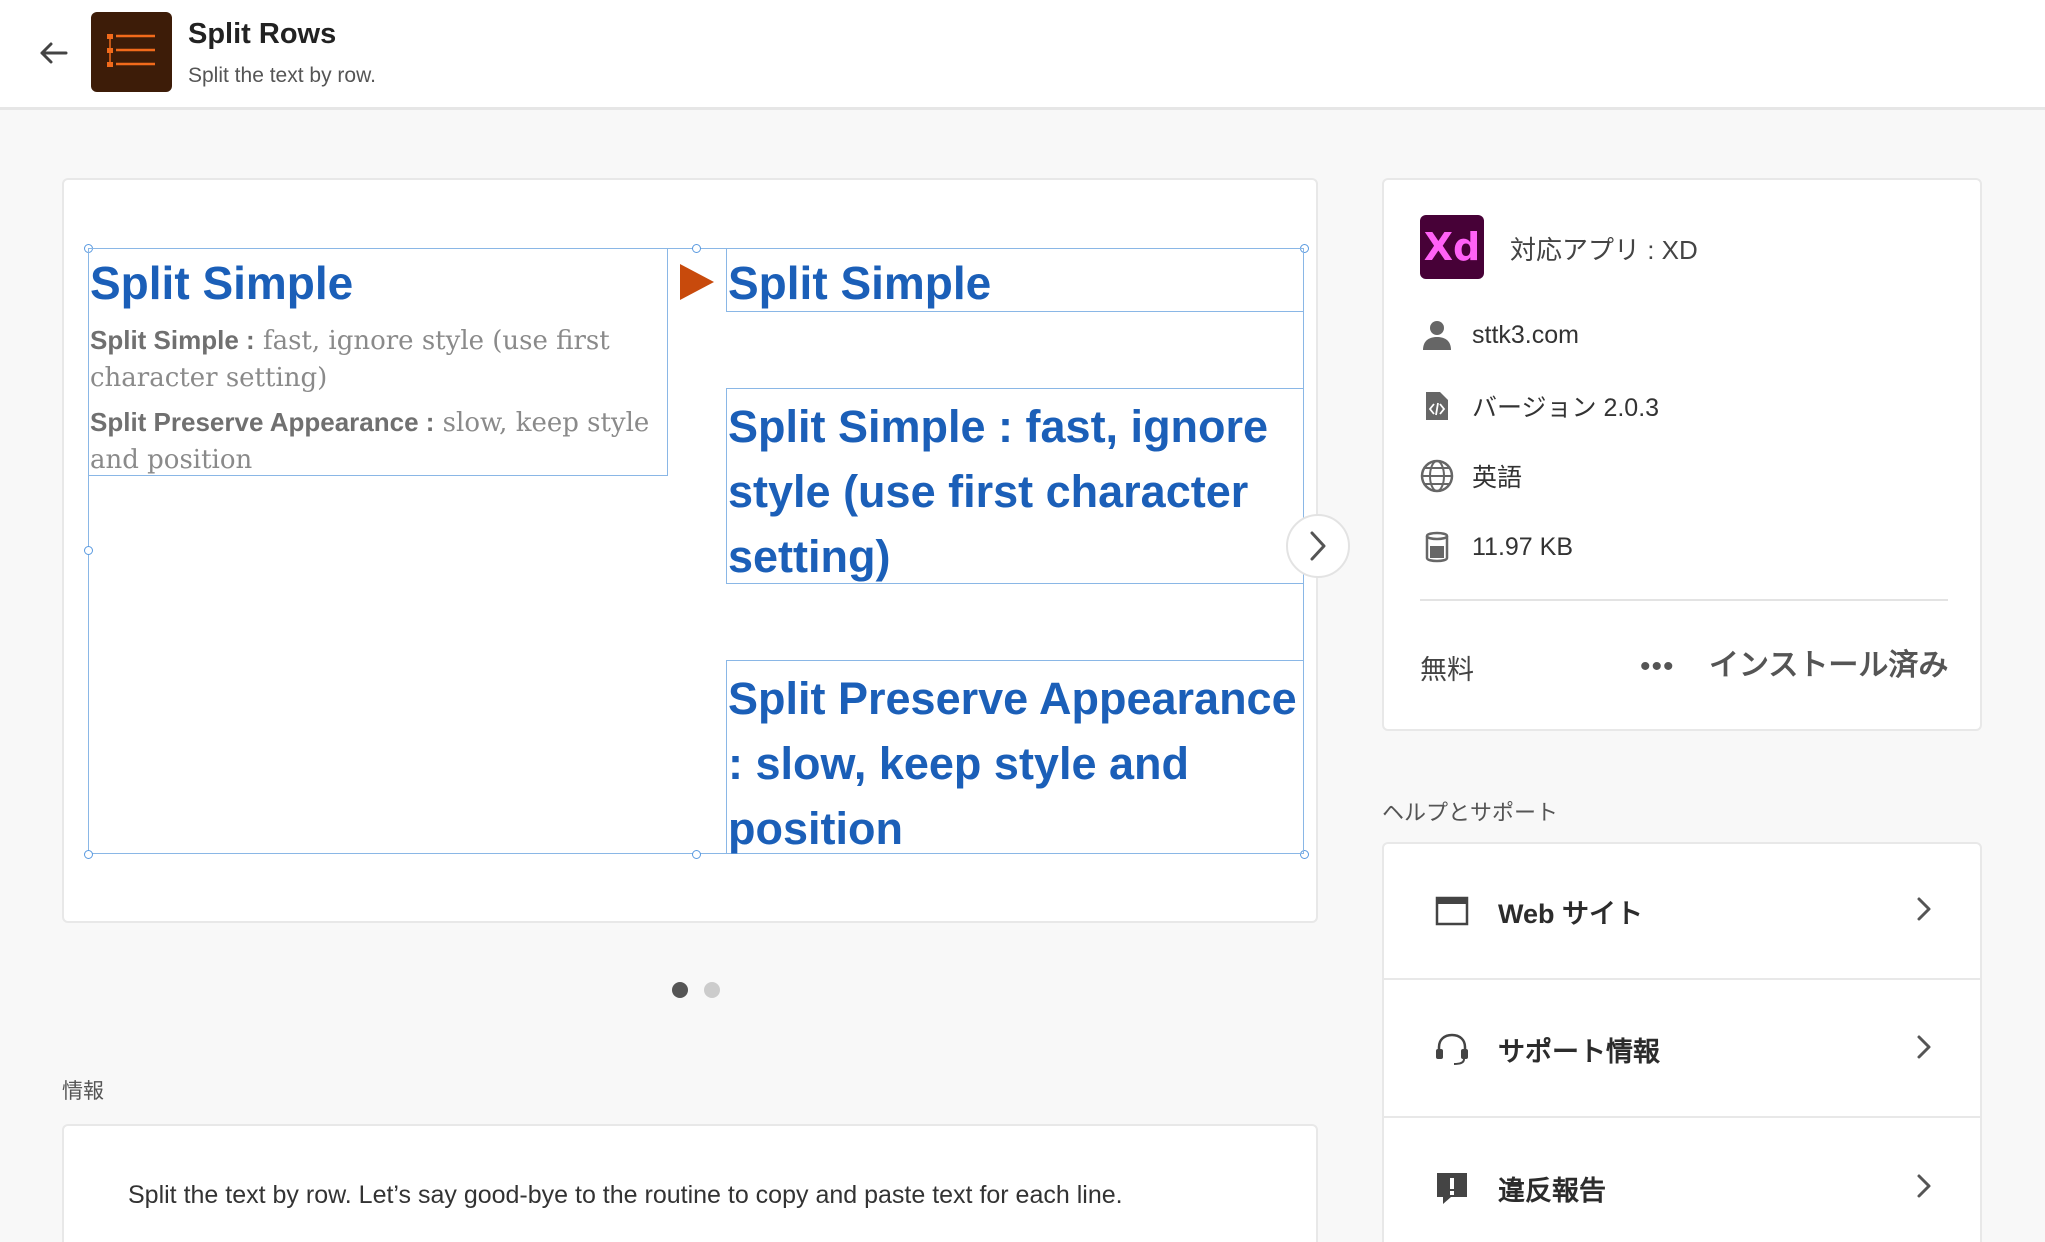 This screenshot has height=1242, width=2045. I want to click on globe-icon, so click(1437, 476).